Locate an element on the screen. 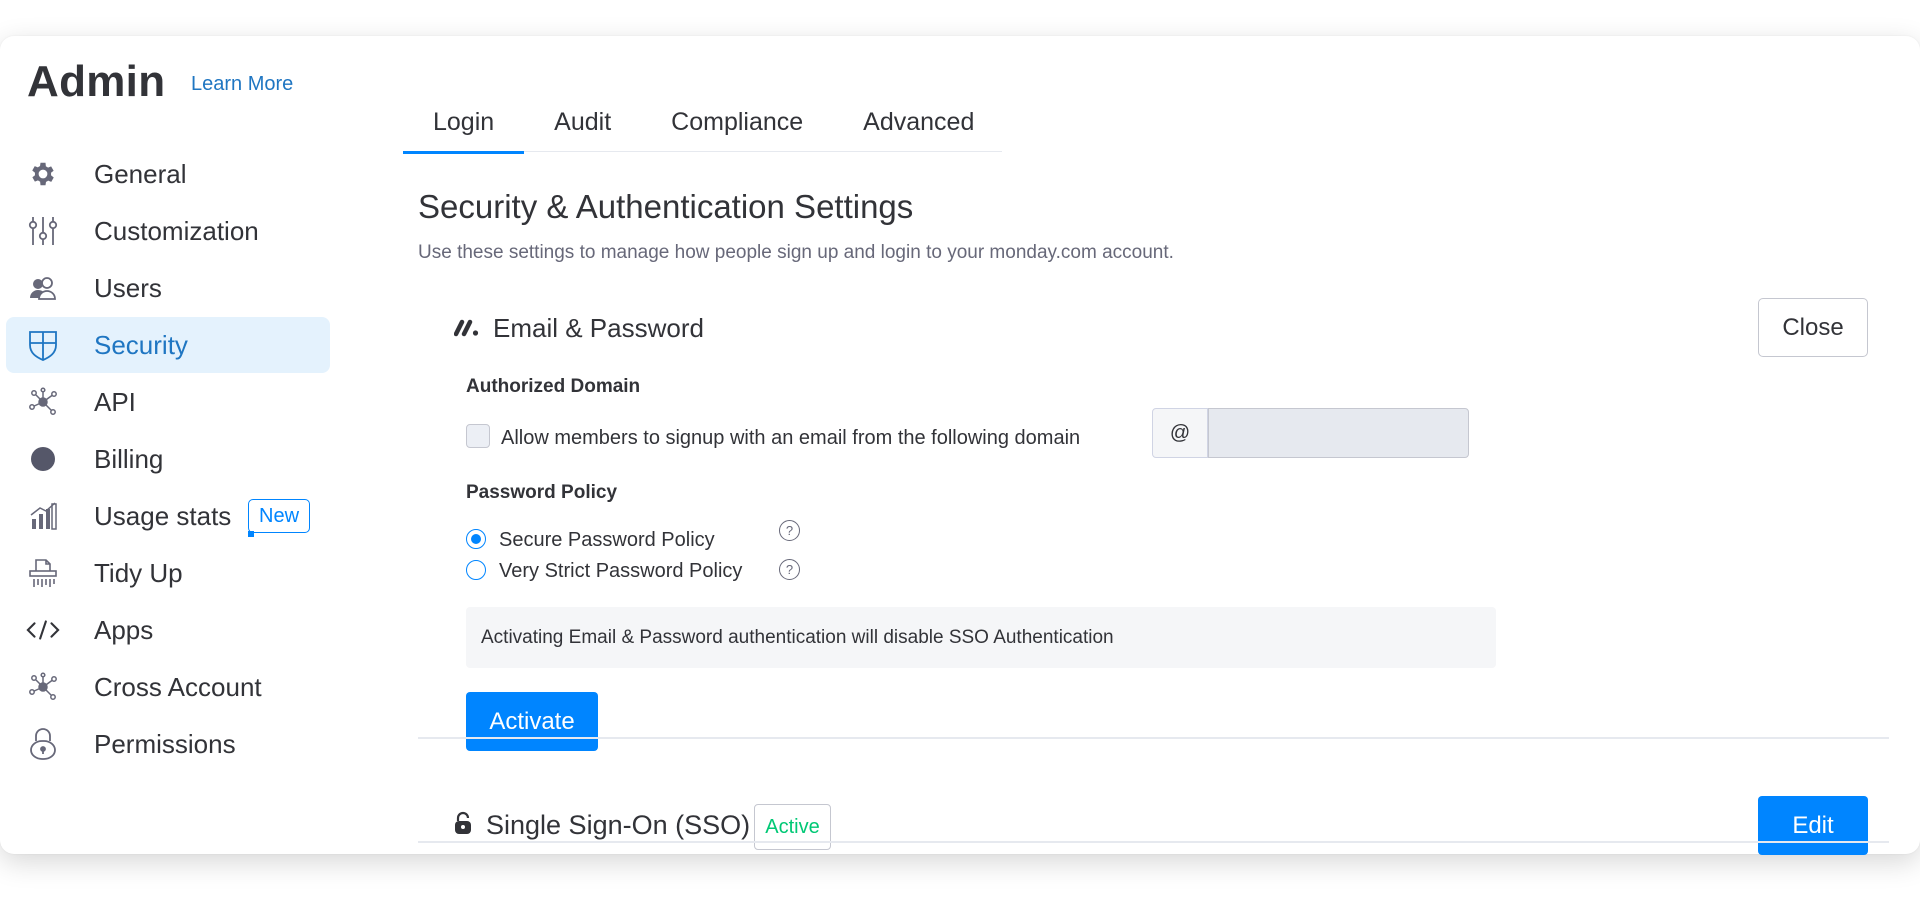 The height and width of the screenshot is (920, 1920). sidebar-item-label: Billing is located at coordinates (129, 459).